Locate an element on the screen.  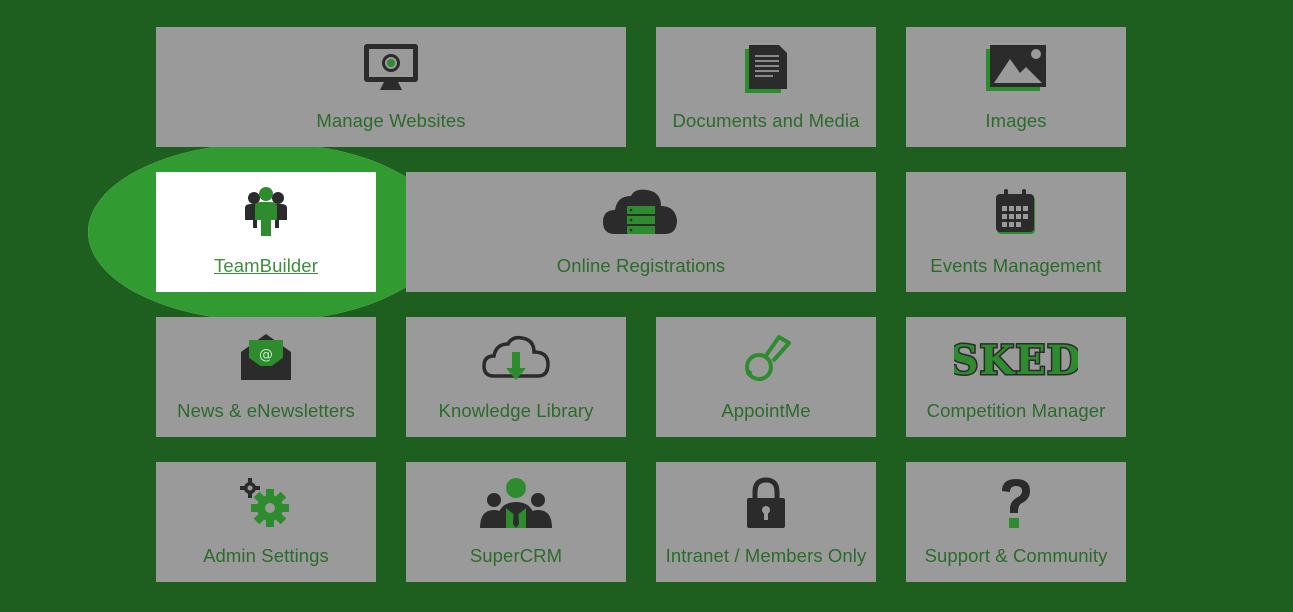
gears-icon is located at coordinates (266, 503).